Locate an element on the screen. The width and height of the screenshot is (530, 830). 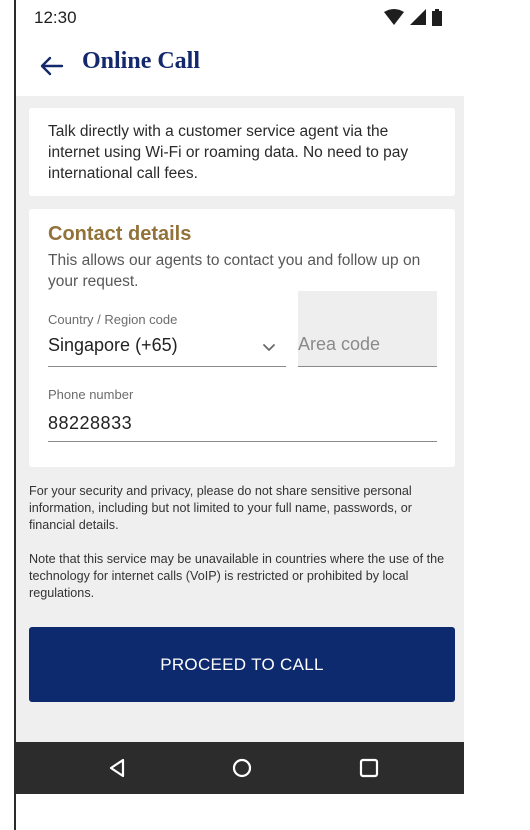
chevron-down-icon is located at coordinates (269, 347).